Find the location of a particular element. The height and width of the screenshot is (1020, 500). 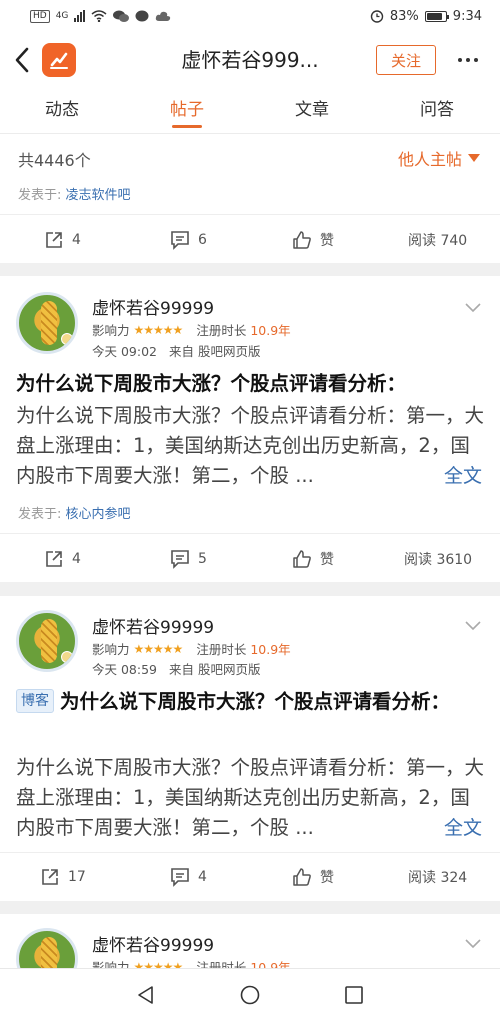

filter-label: 他人主帖 is located at coordinates (429, 159).